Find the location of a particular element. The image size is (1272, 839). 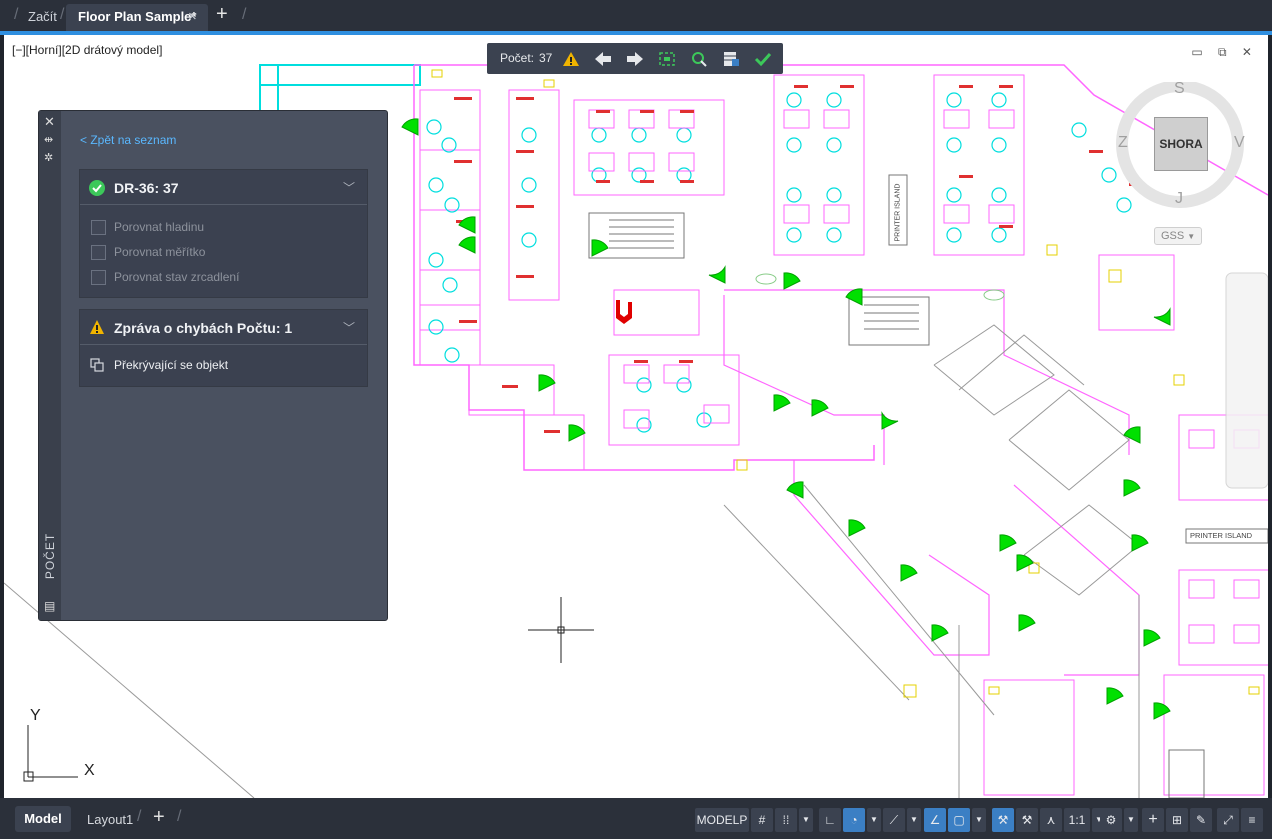

arrow-right-icon is located at coordinates (635, 59).